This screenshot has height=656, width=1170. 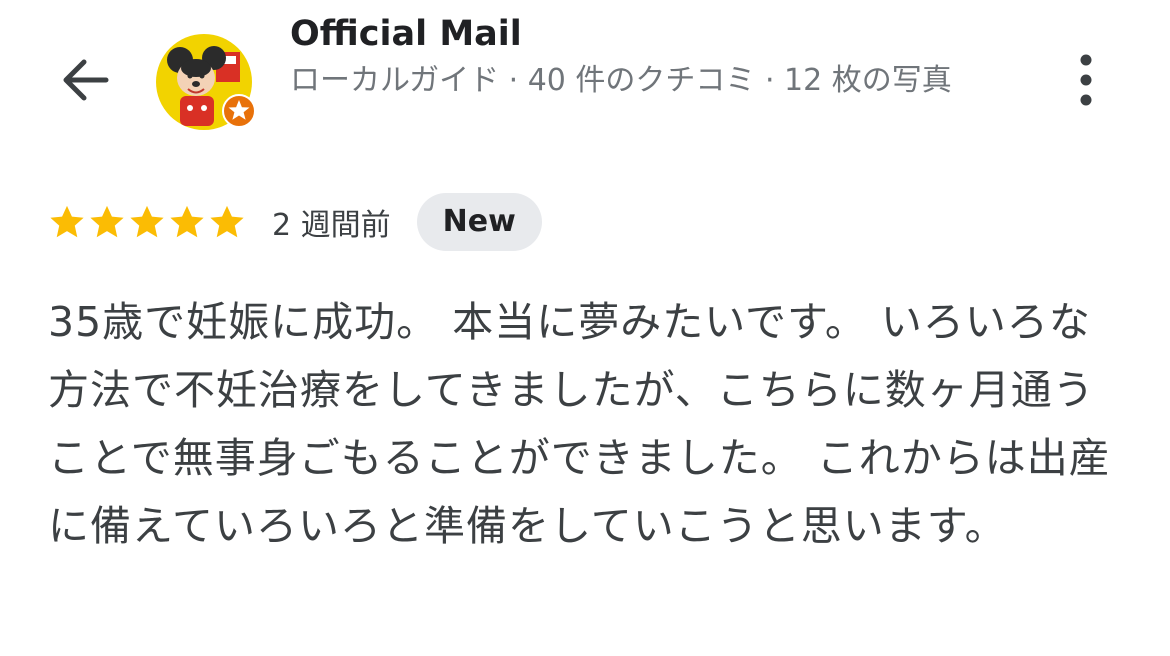 I want to click on back-button, so click(x=84, y=82).